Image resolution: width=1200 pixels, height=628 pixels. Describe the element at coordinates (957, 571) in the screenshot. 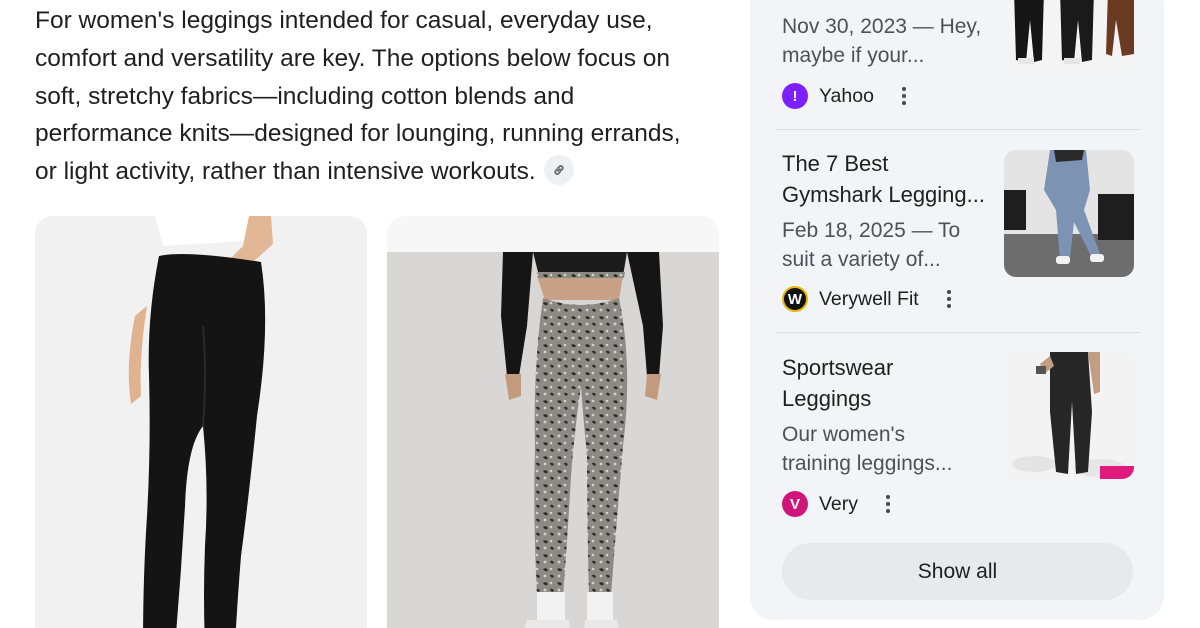

I see `show-all-button: Show all` at that location.